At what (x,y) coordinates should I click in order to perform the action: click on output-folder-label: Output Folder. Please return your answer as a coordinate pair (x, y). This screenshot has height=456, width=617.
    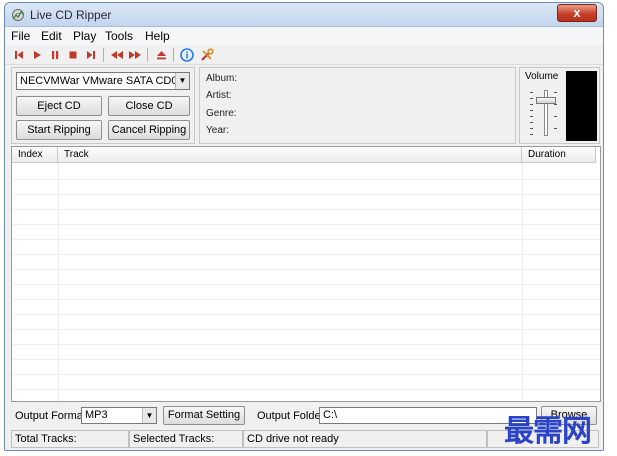
    Looking at the image, I should click on (291, 416).